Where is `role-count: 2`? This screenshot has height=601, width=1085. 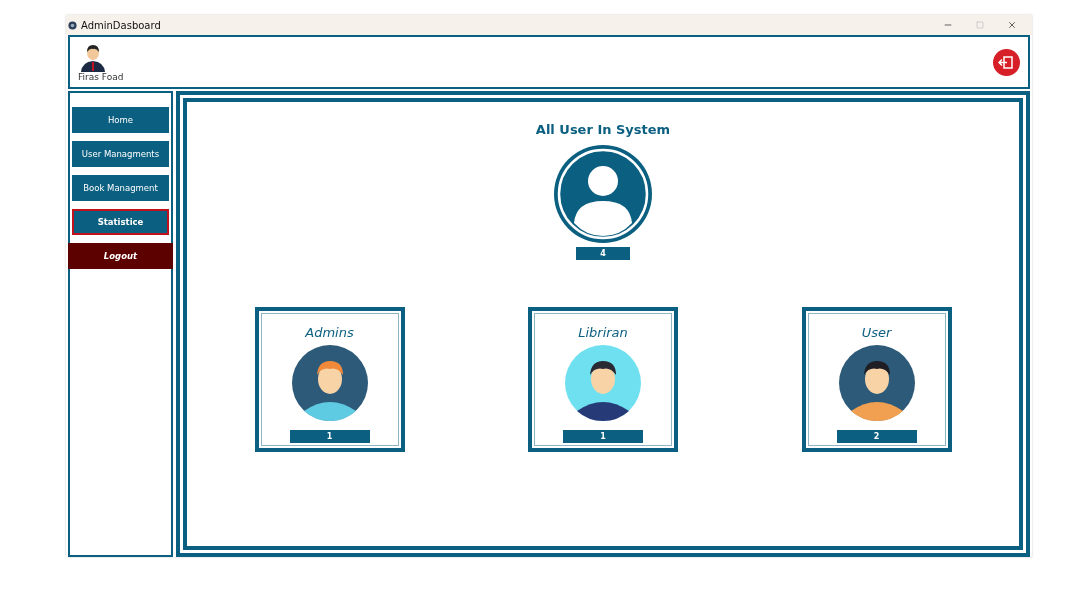
role-count: 2 is located at coordinates (876, 436).